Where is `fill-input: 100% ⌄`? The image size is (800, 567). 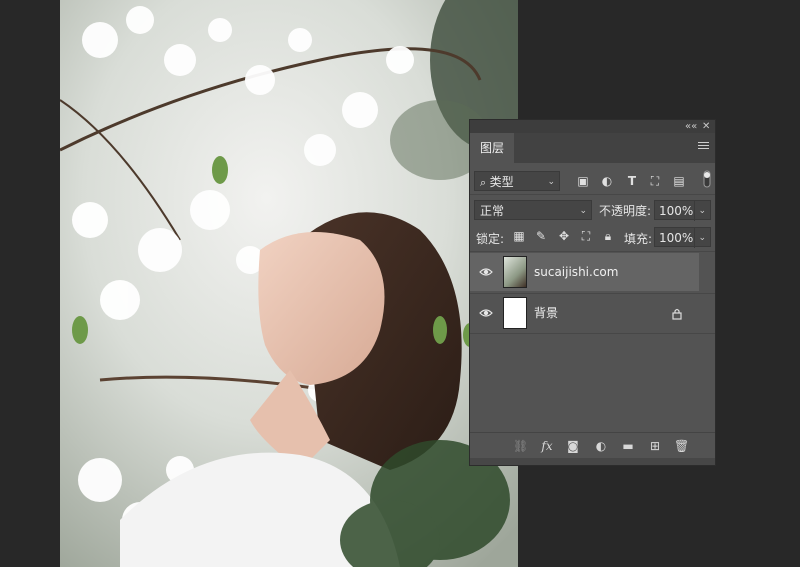 fill-input: 100% ⌄ is located at coordinates (682, 237).